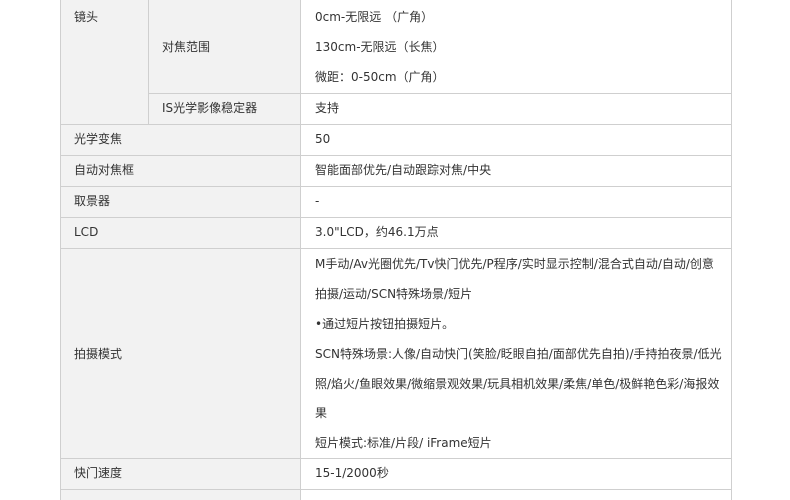 The width and height of the screenshot is (790, 500). What do you see at coordinates (92, 201) in the screenshot?
I see `viewfinder-label: 取景器` at bounding box center [92, 201].